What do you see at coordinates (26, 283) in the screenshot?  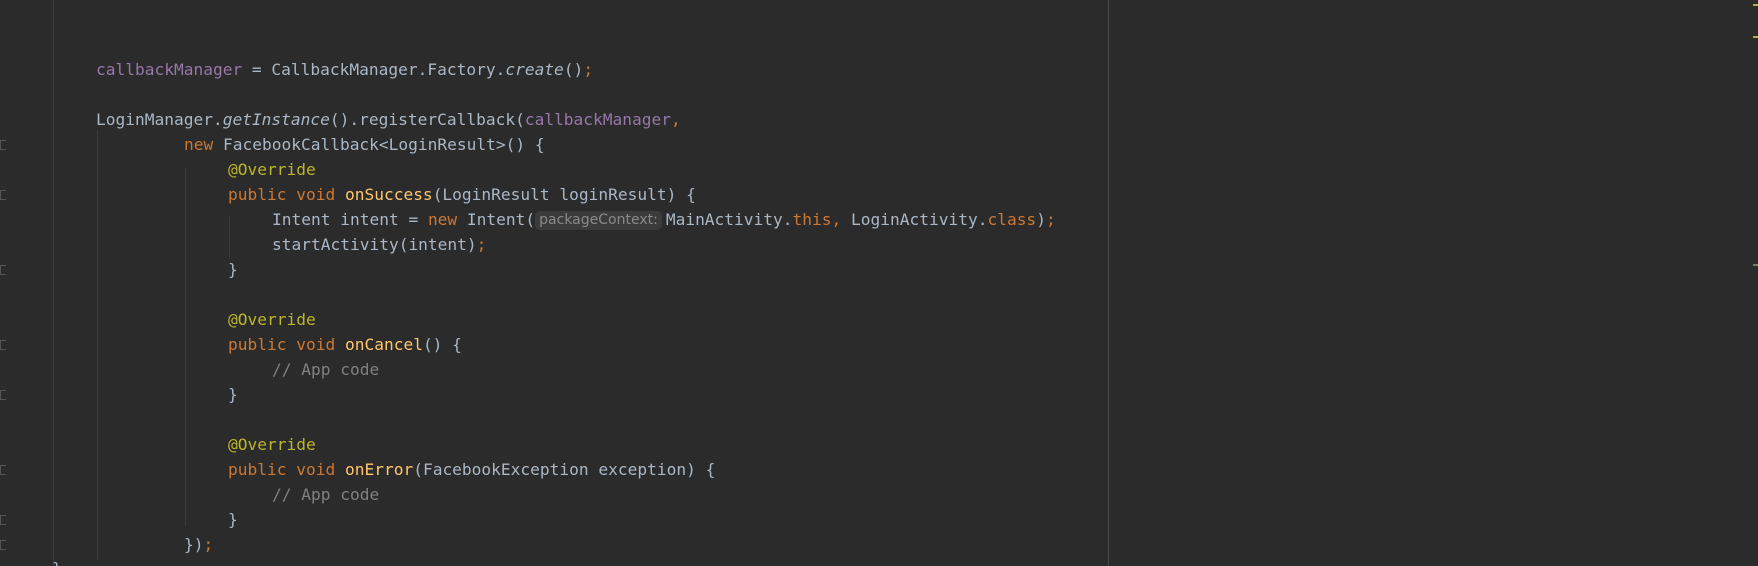 I see `editor-gutter` at bounding box center [26, 283].